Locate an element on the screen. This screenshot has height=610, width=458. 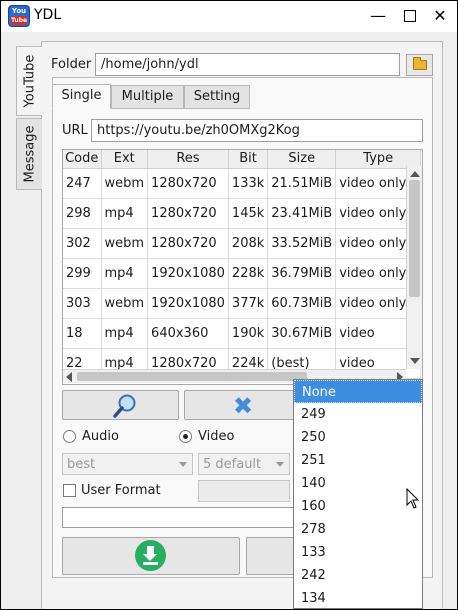
minimize-button: — is located at coordinates (378, 17).